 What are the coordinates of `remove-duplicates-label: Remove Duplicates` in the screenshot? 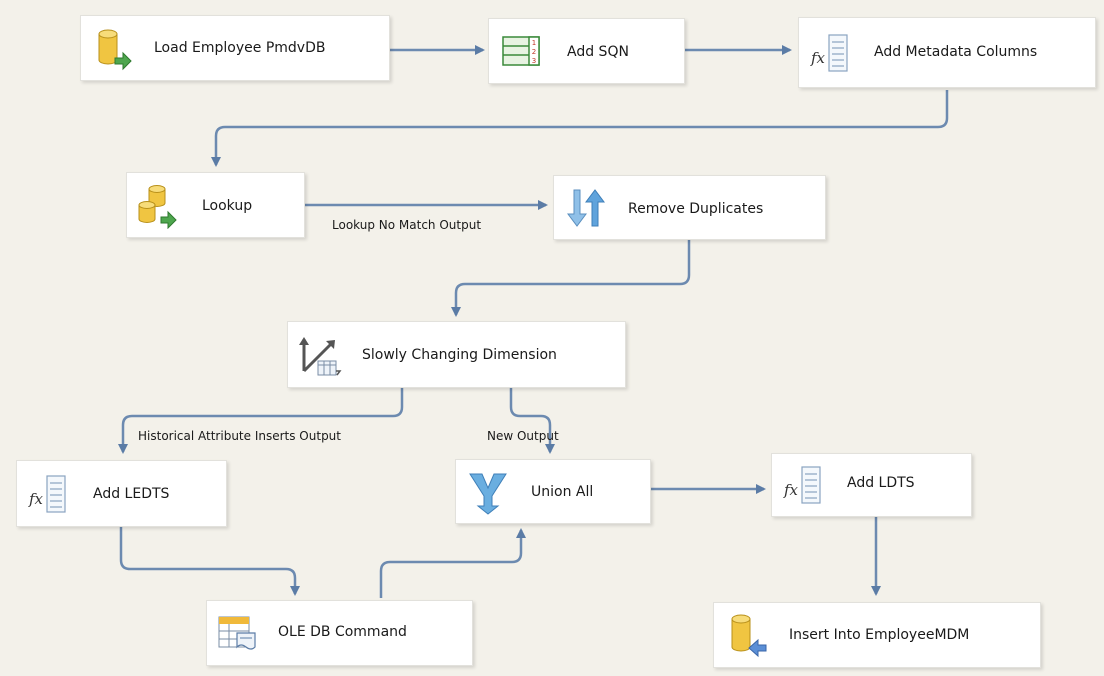 It's located at (696, 209).